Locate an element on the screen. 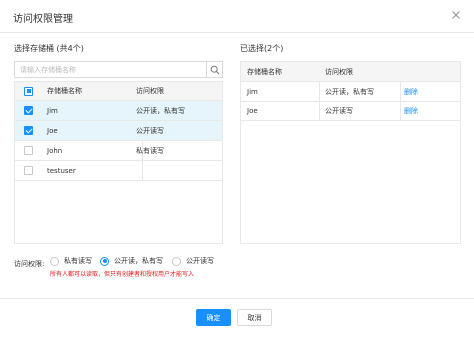 The width and height of the screenshot is (474, 350). radio-public-rw: 公开读写 is located at coordinates (193, 261).